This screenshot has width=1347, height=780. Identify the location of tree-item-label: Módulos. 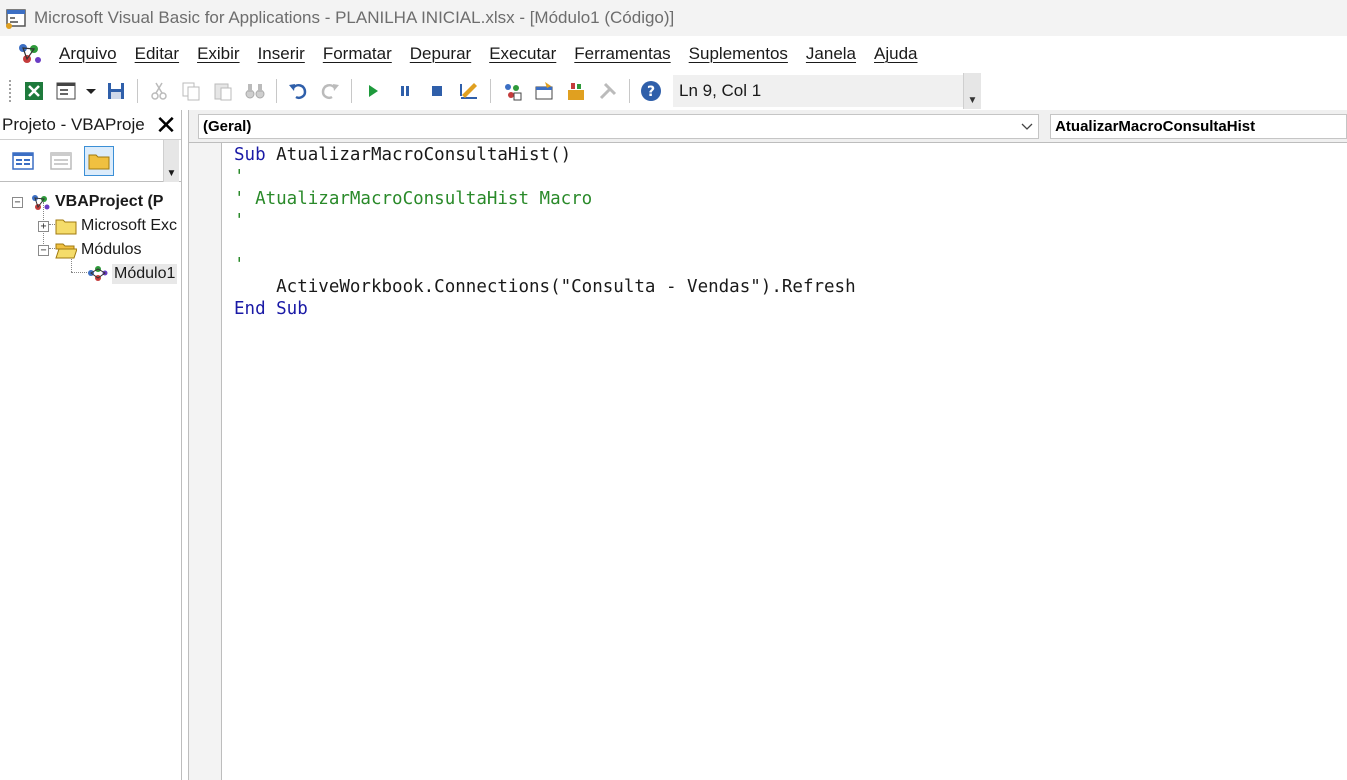
(111, 249).